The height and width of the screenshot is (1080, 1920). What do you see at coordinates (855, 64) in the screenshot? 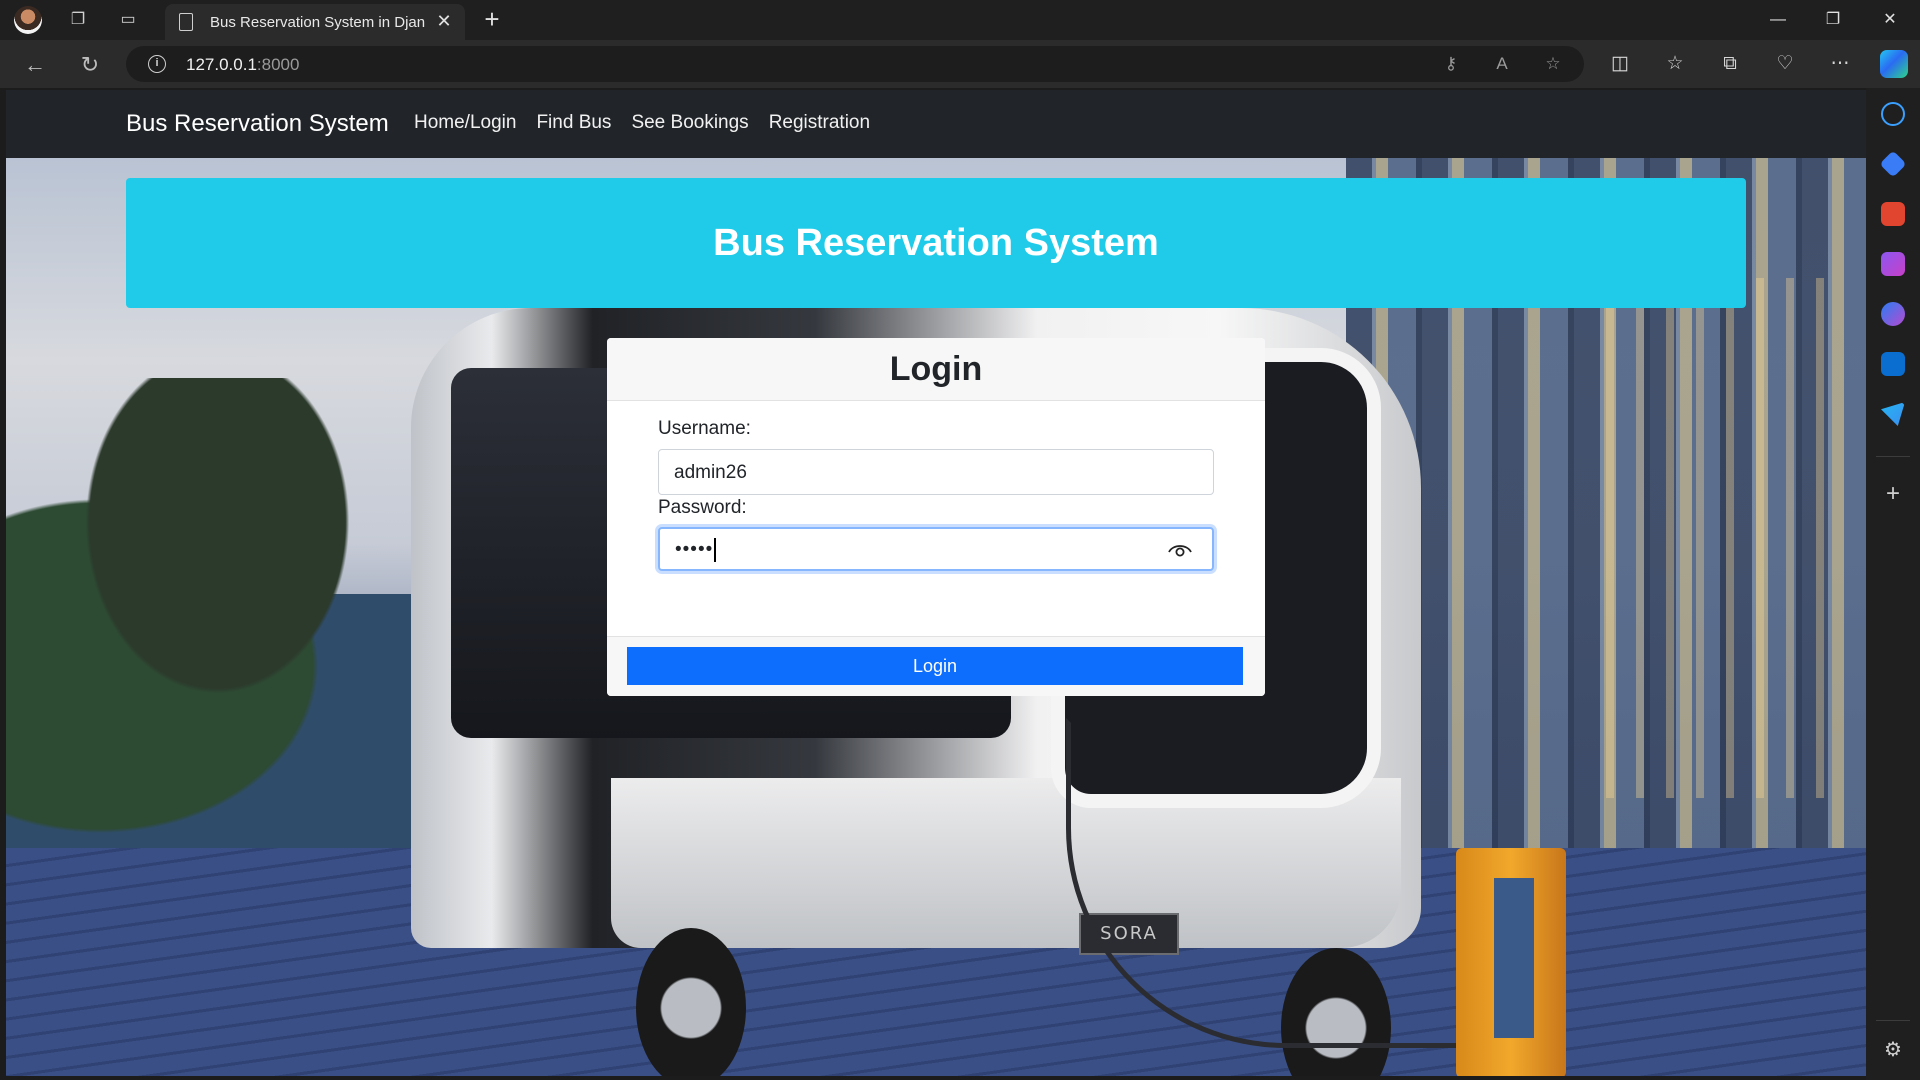
I see `address-bar: i 127.0.0.1:8000 ⚷ A ☆` at bounding box center [855, 64].